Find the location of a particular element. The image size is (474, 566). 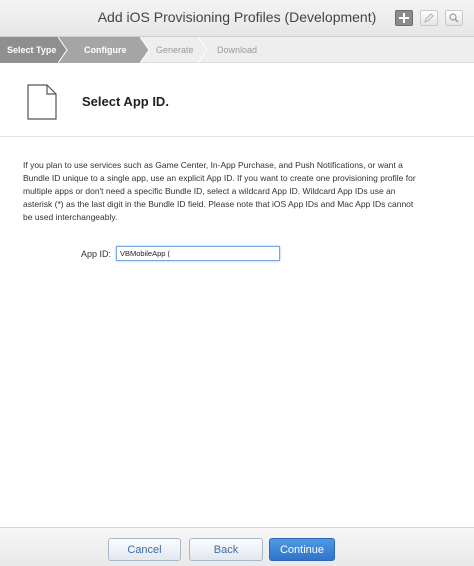

add-button is located at coordinates (404, 18).